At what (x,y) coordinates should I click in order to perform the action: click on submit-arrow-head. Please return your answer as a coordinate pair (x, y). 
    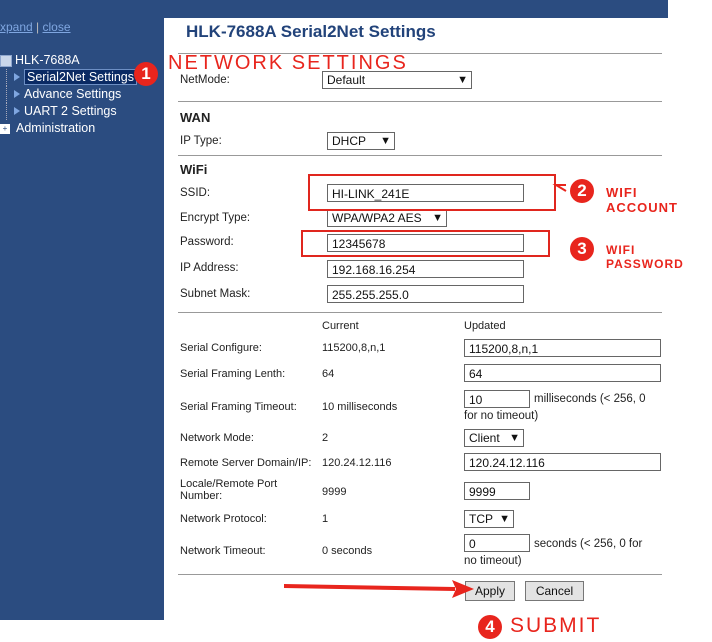
    Looking at the image, I should click on (463, 589).